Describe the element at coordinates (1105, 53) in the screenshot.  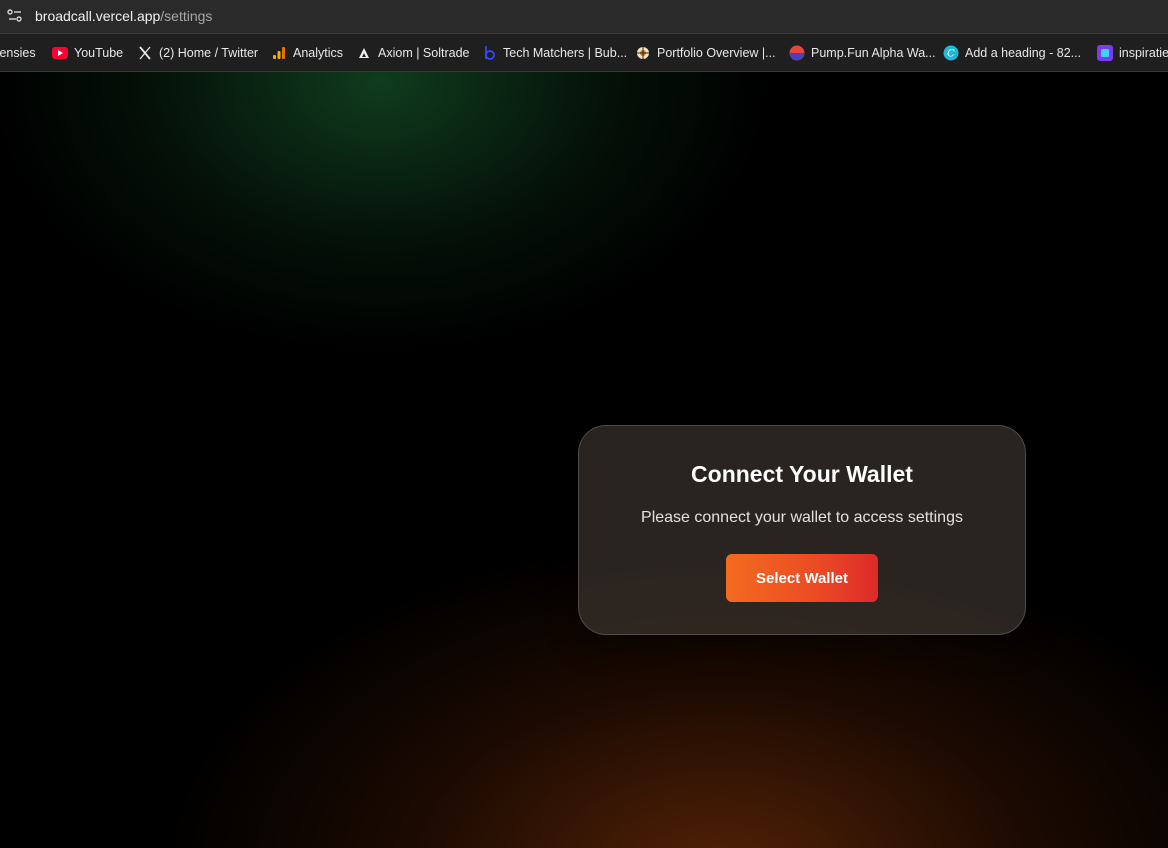
I see `inspiratie-icon` at that location.